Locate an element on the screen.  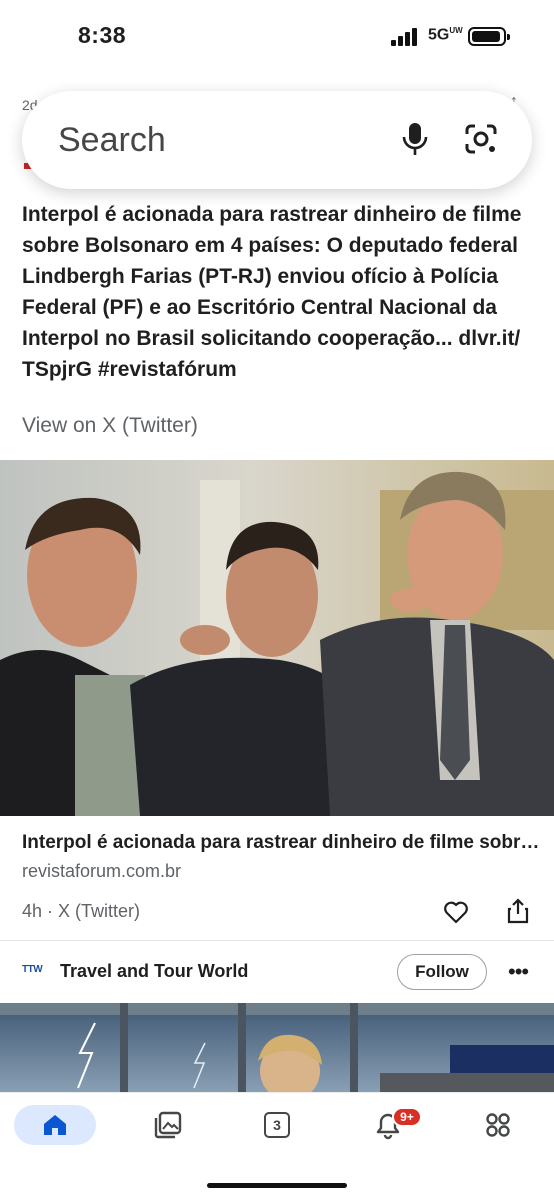
battery-icon is located at coordinates (489, 36).